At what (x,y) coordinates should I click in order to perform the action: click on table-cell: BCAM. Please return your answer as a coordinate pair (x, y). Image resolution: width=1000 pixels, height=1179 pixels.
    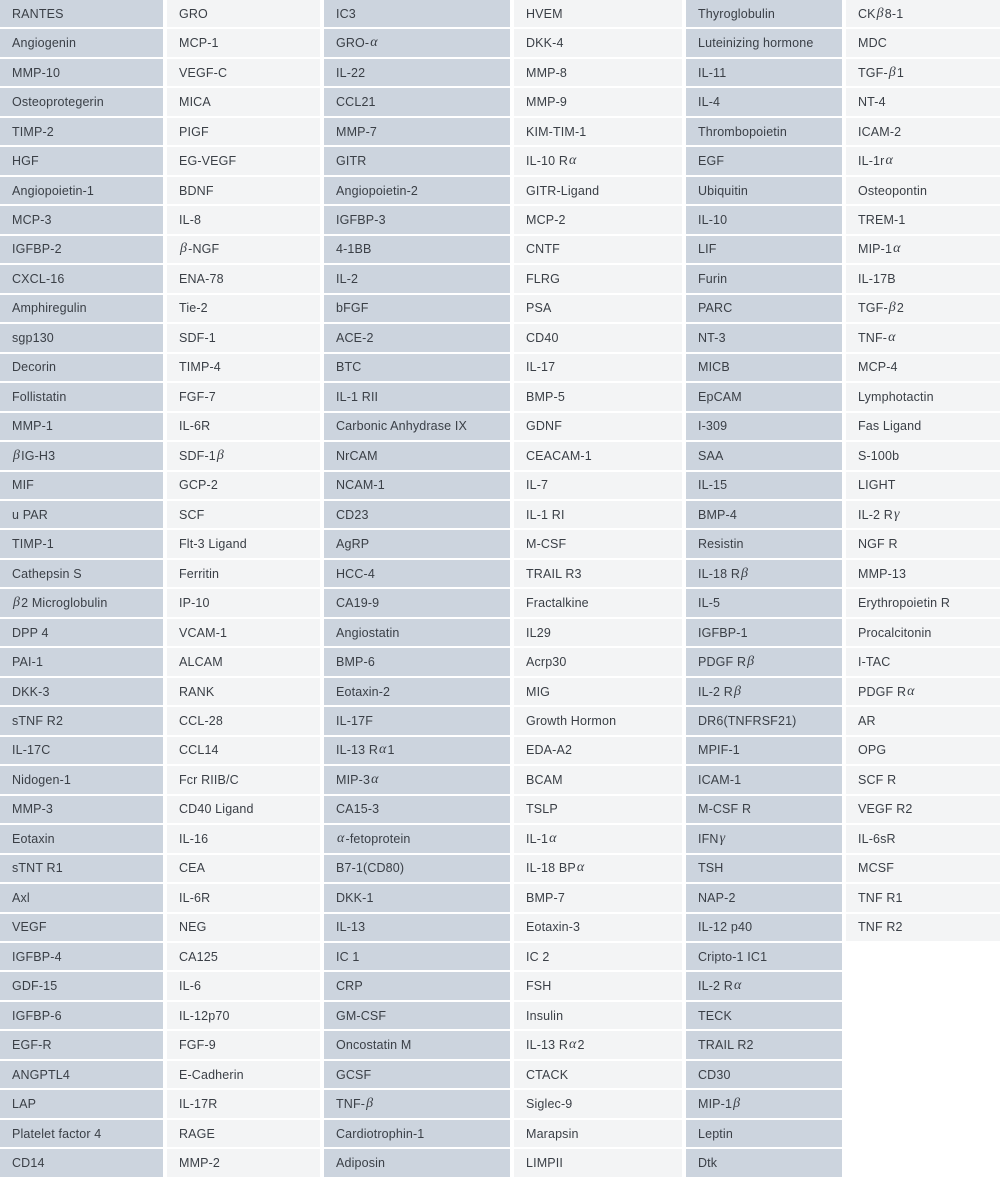
    Looking at the image, I should click on (598, 781).